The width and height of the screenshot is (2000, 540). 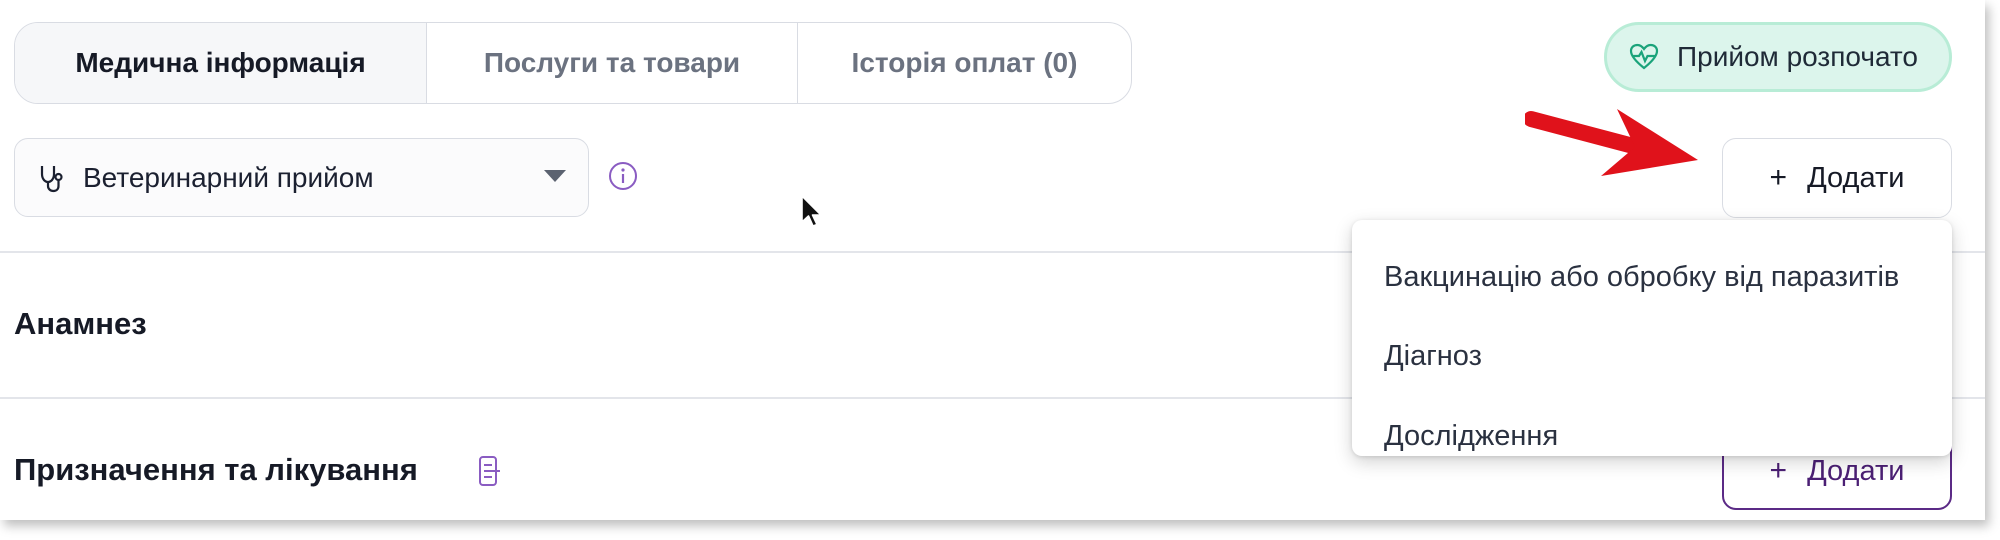 I want to click on anamnesis-title: Анамнез, so click(x=80, y=323).